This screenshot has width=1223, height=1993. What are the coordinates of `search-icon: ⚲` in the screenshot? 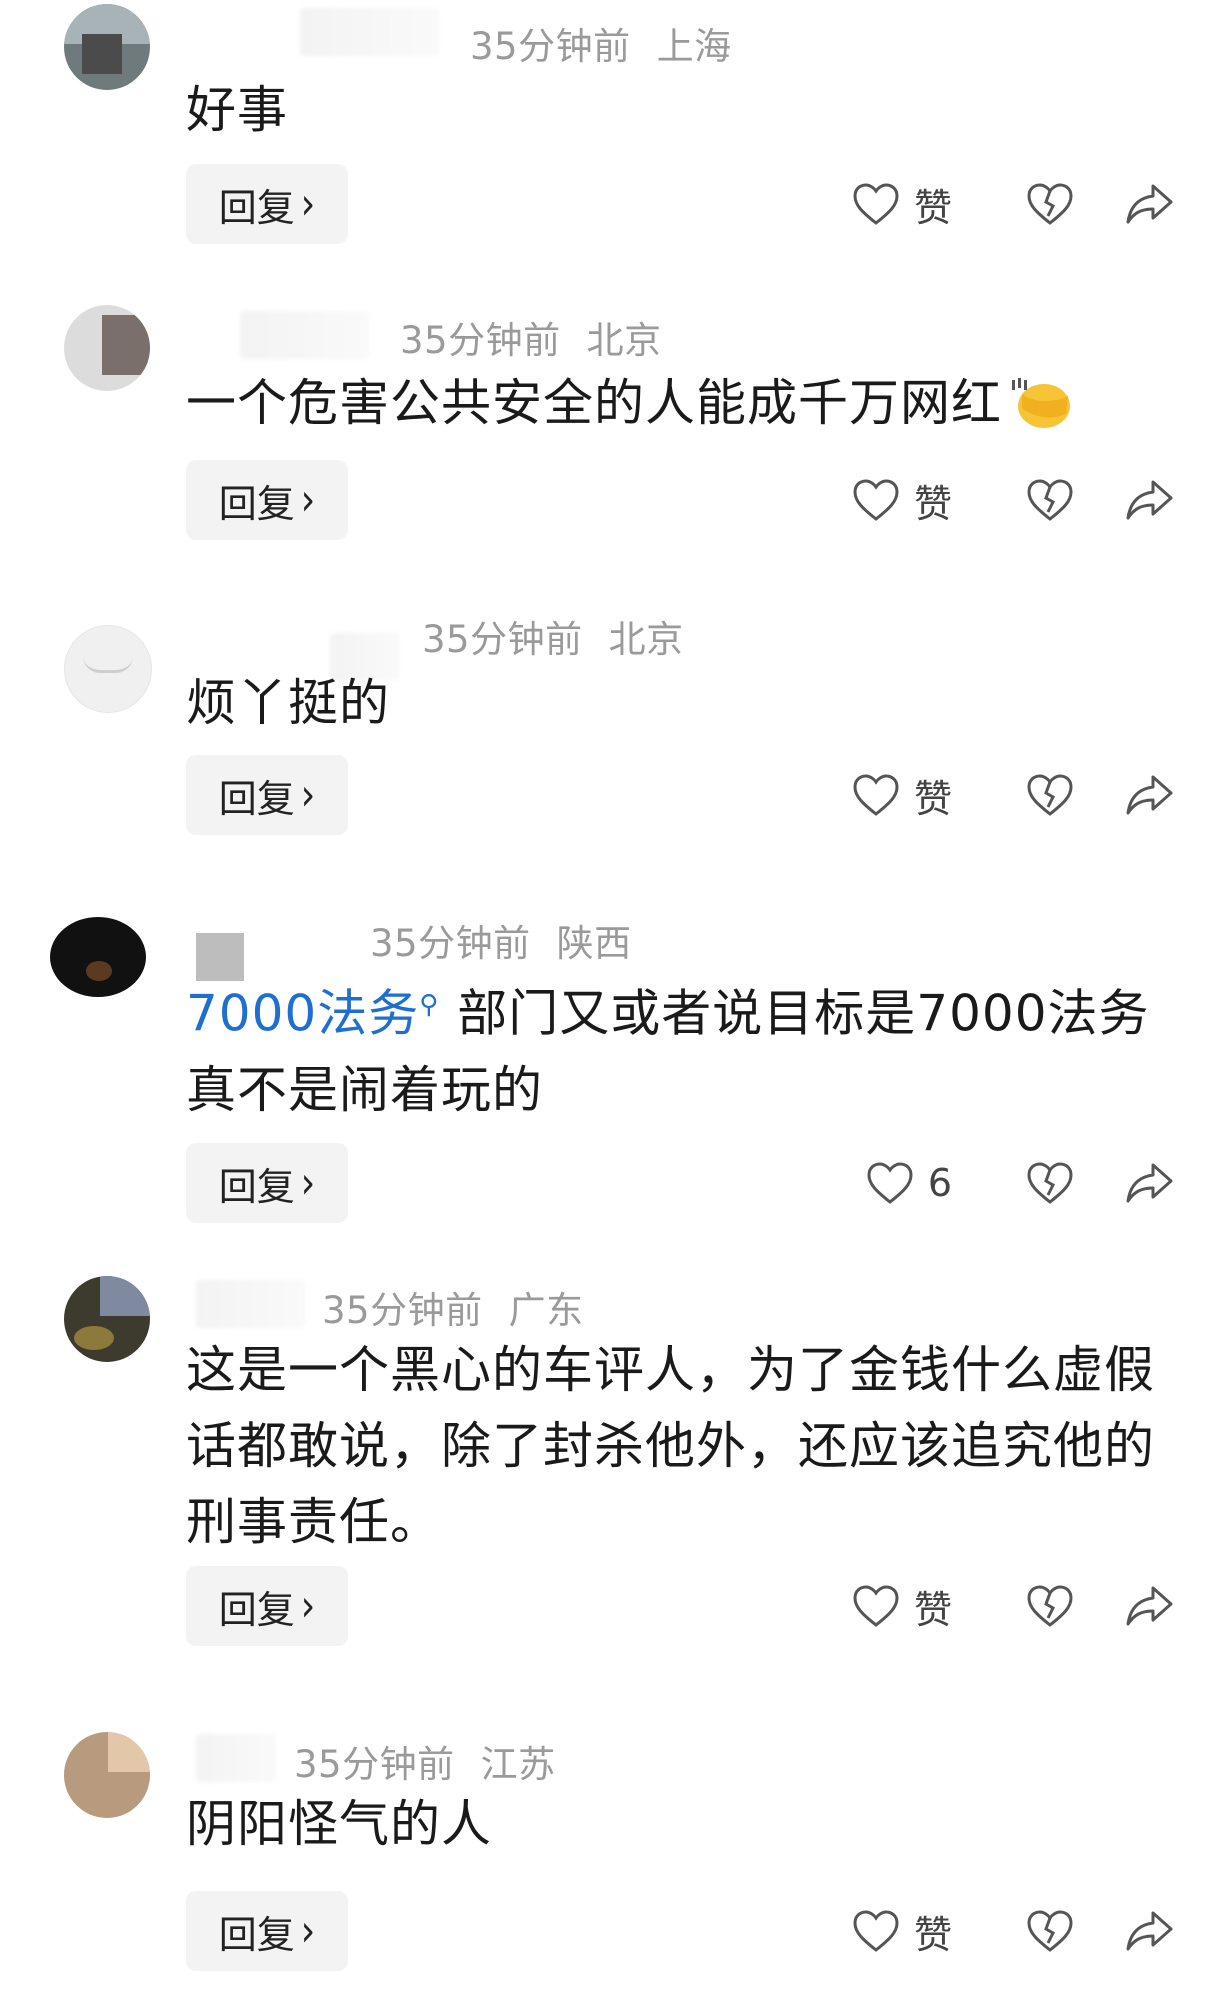 It's located at (429, 1005).